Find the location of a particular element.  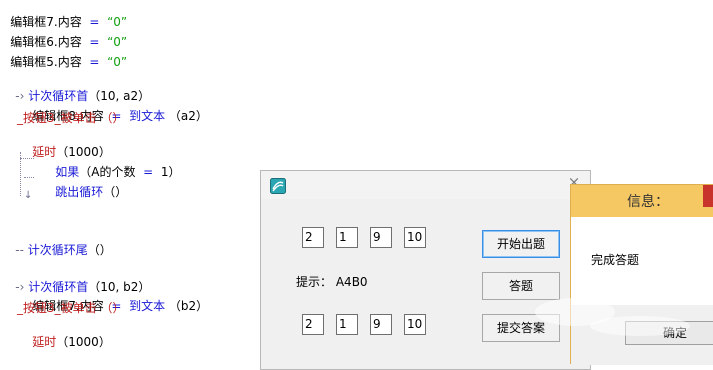

ok-button: 确定 is located at coordinates (669, 333).